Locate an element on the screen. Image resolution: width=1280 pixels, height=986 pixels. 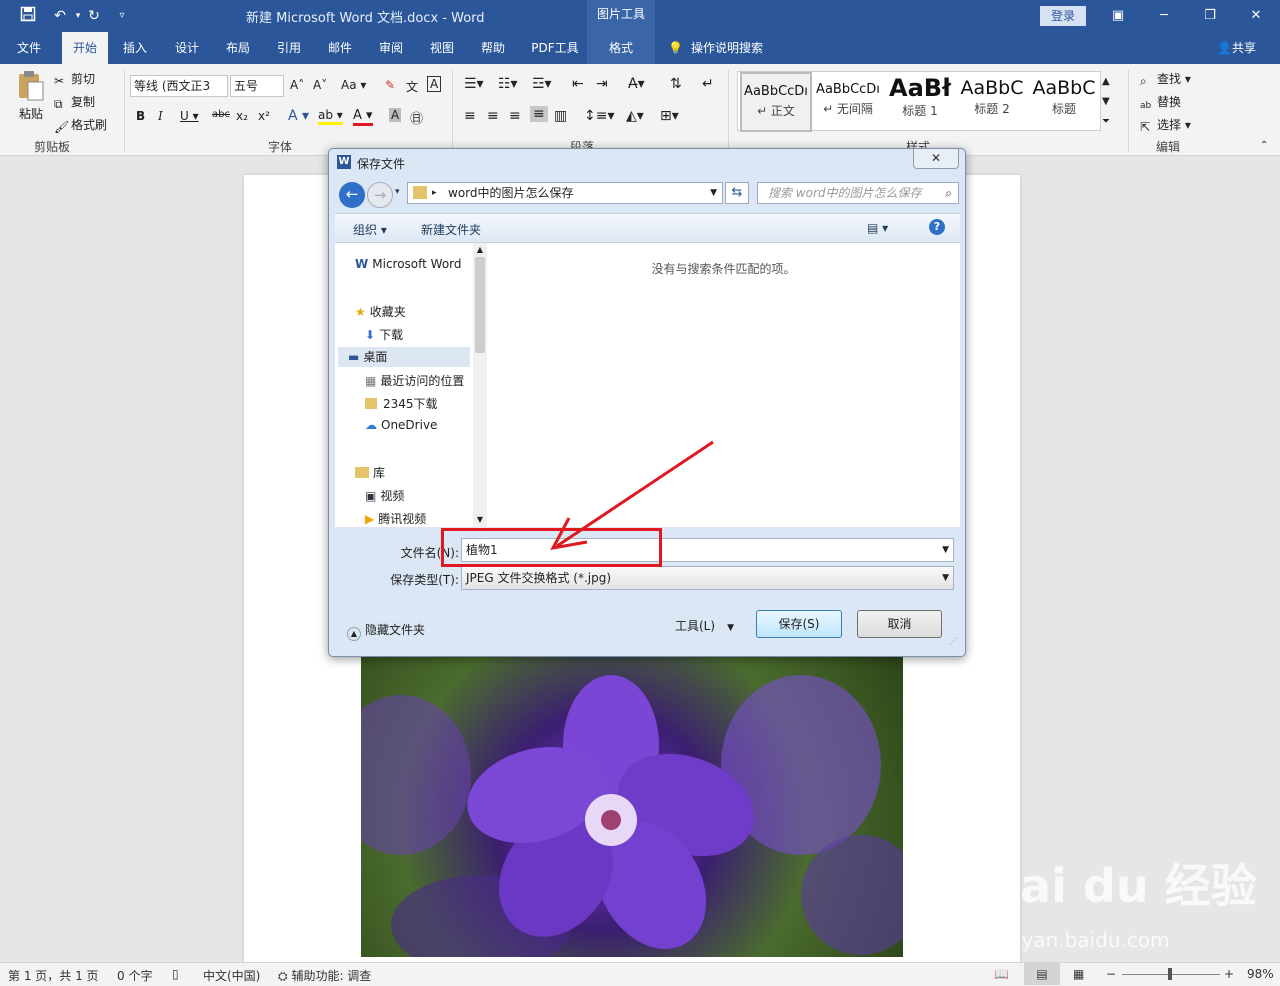
zoom-in-icon: + is located at coordinates (1229, 974).